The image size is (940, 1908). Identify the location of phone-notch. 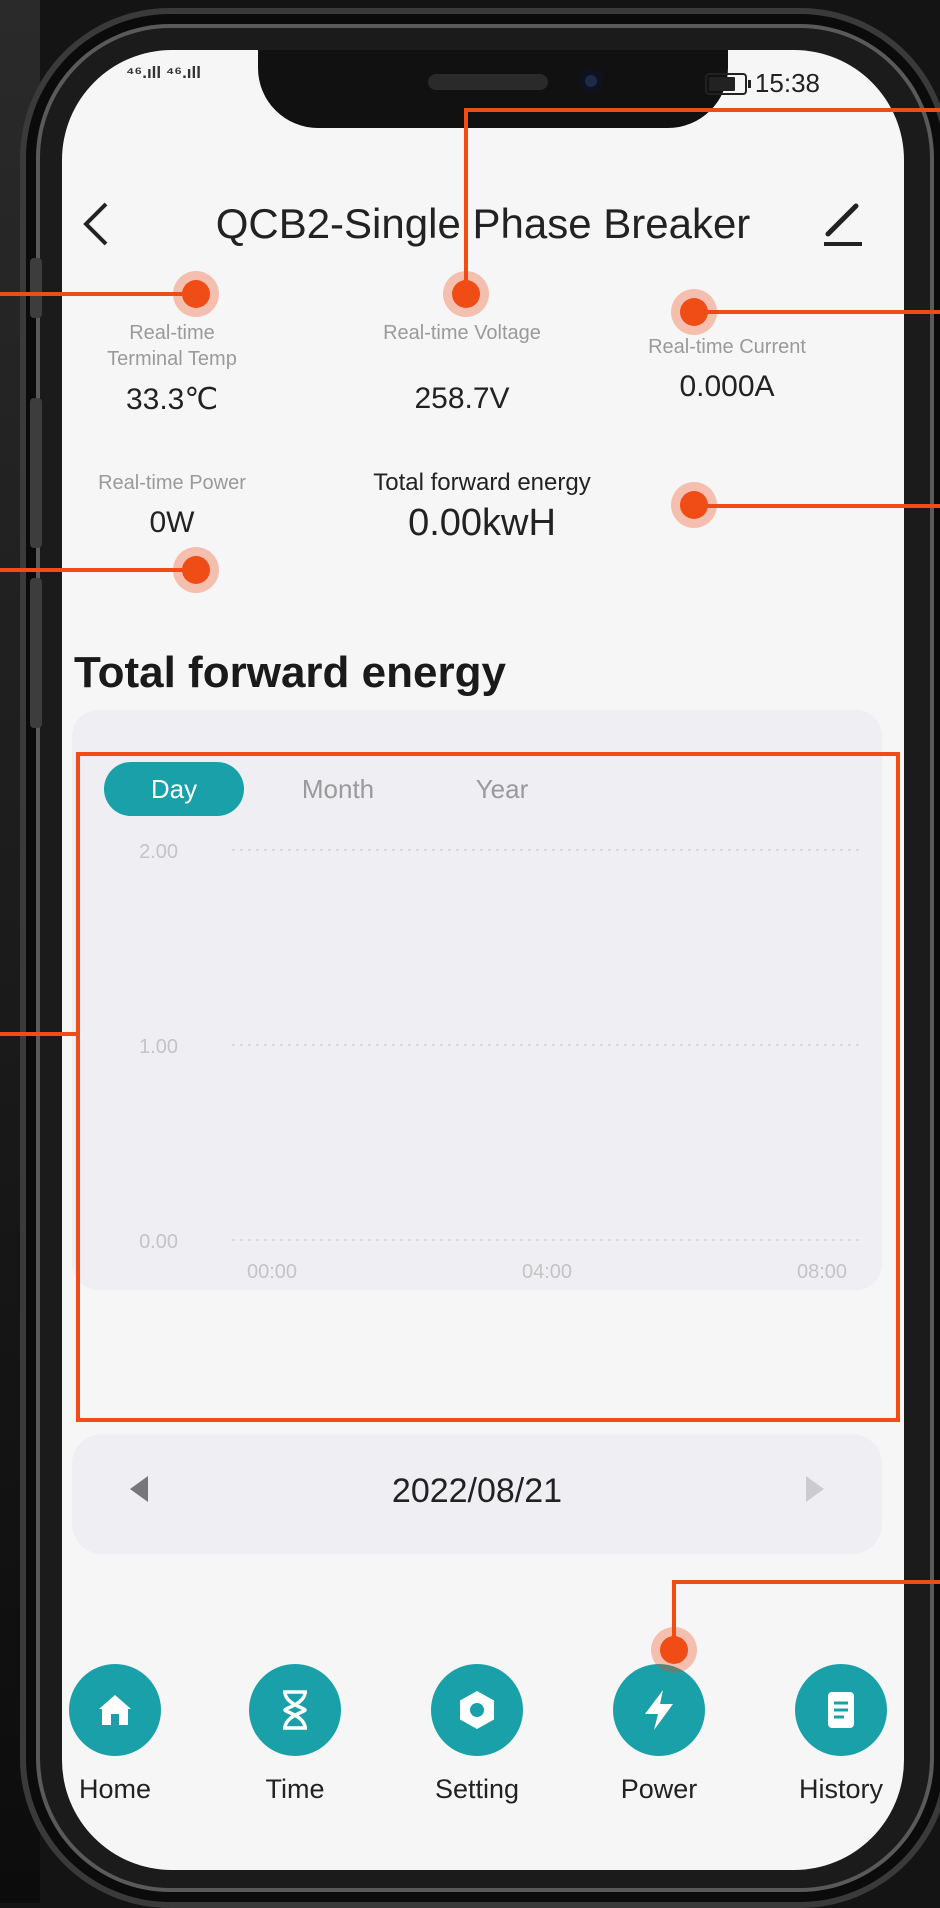
(493, 89).